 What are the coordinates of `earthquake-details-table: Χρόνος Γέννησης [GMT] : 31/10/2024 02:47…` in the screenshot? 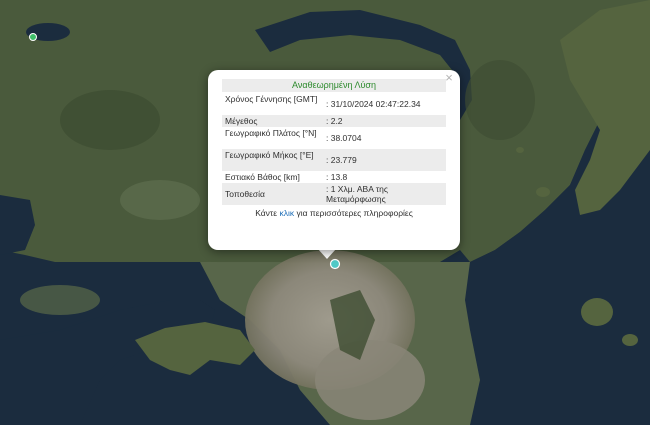 It's located at (334, 149).